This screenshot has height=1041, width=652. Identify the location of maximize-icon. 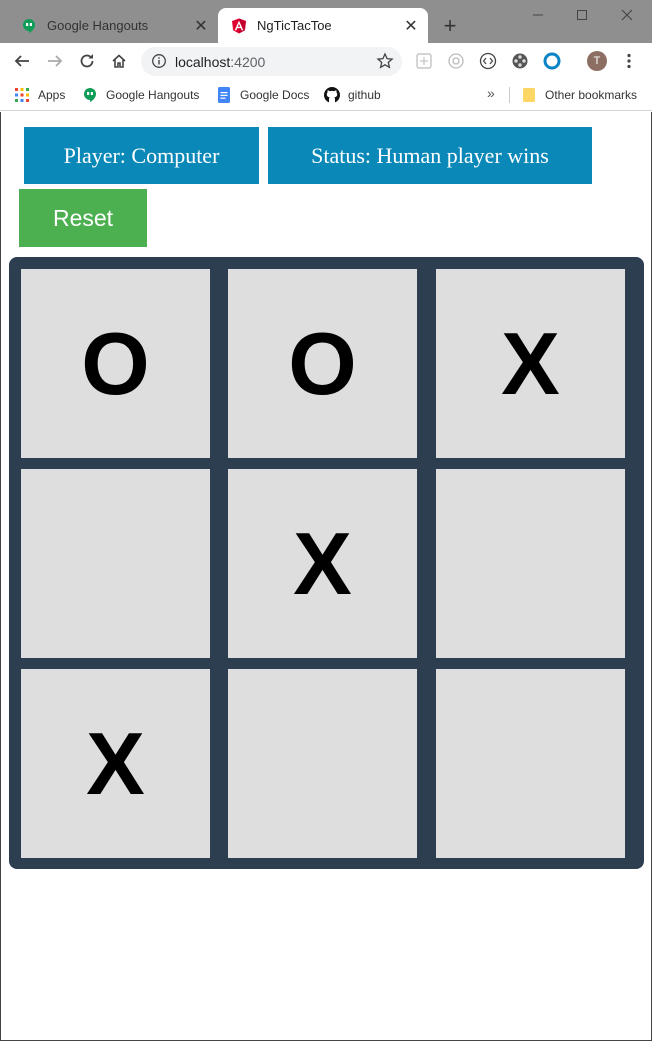
(582, 15).